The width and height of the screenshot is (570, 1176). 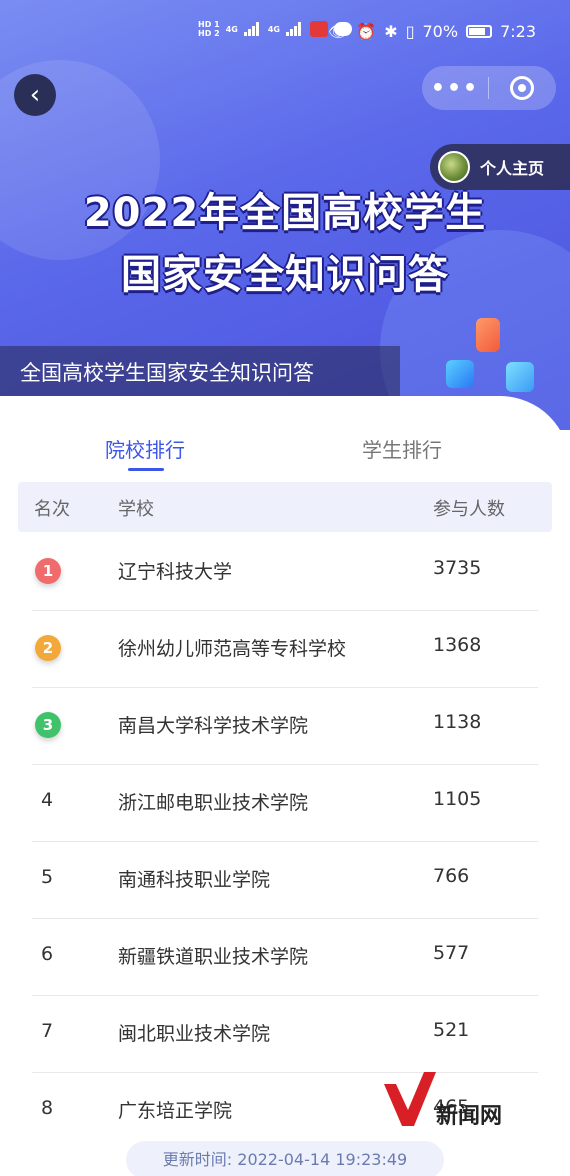 I want to click on school-name: 南昌大学科学技术学院, so click(x=213, y=726).